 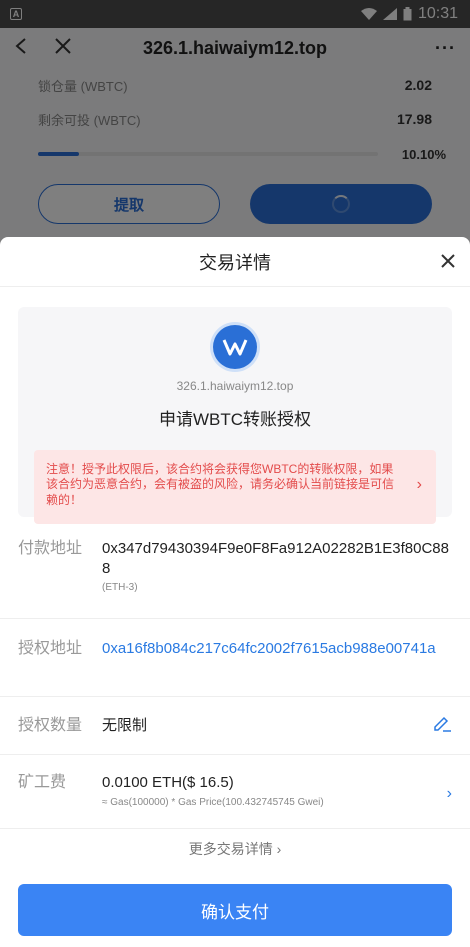 I want to click on authorized-amount-field: 授权数量 无限制, so click(x=235, y=726).